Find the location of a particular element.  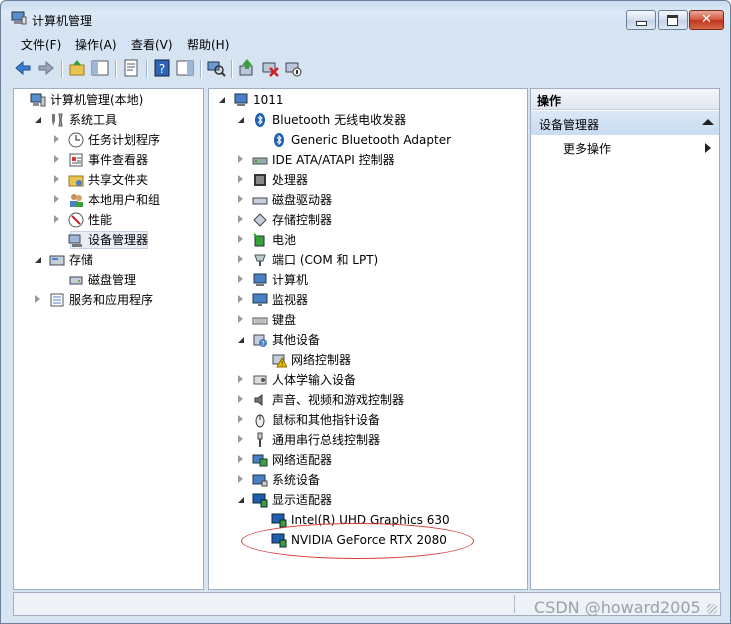

view-pane-icon is located at coordinates (185, 68).